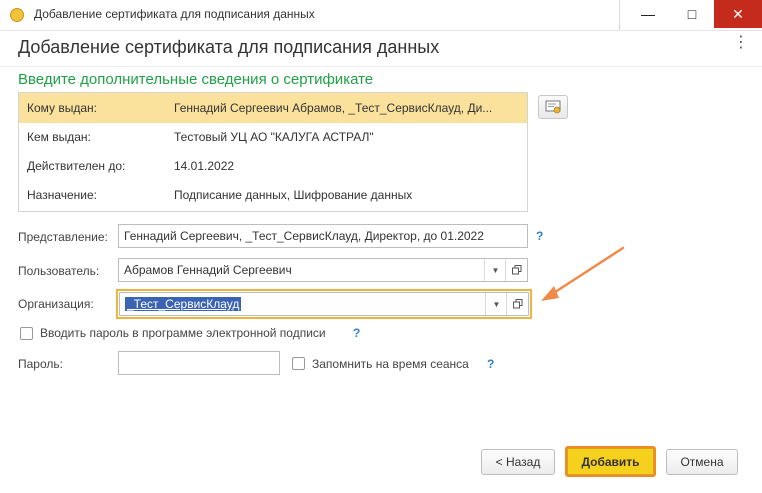  Describe the element at coordinates (490, 364) in the screenshot. I see `remember-session-help-icon: ?` at that location.